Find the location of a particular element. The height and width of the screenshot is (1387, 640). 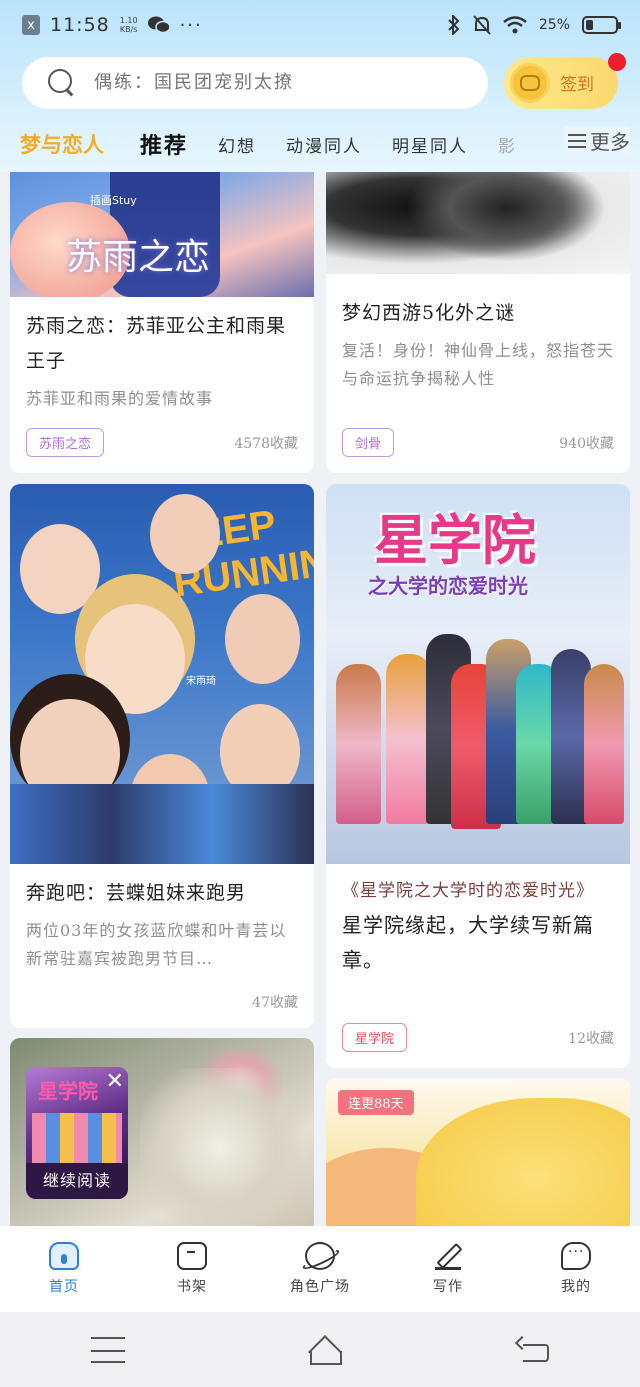

story-title: 星学院缘起，大学续写新篇章。 is located at coordinates (468, 942).